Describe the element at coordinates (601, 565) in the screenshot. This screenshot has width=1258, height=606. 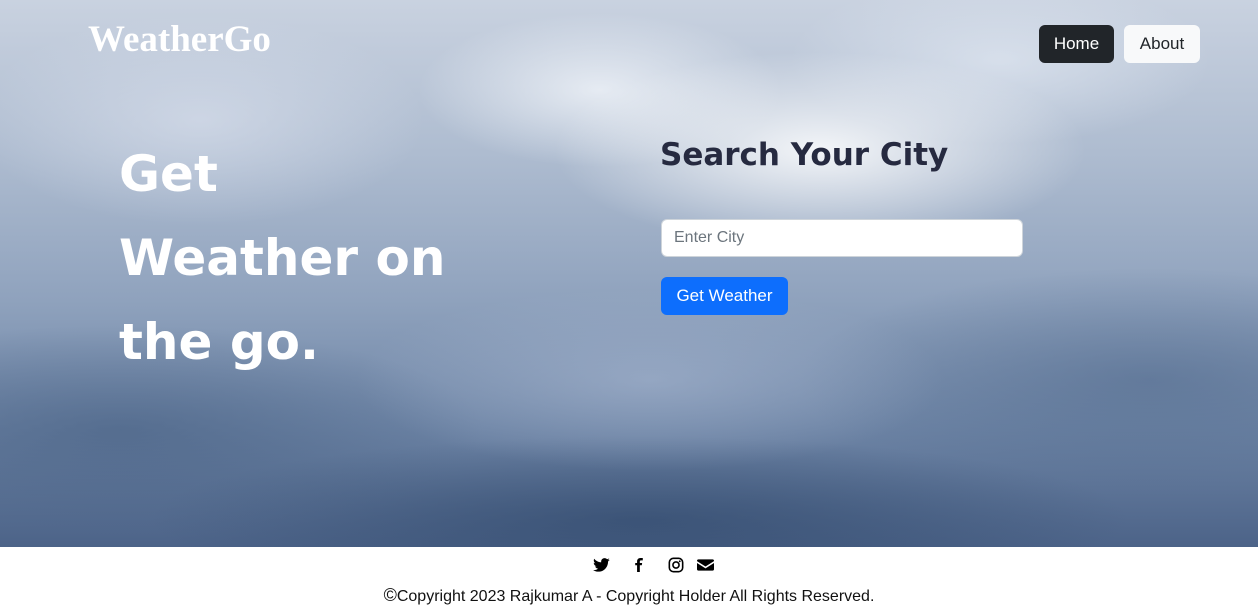
I see `twitter-icon` at that location.